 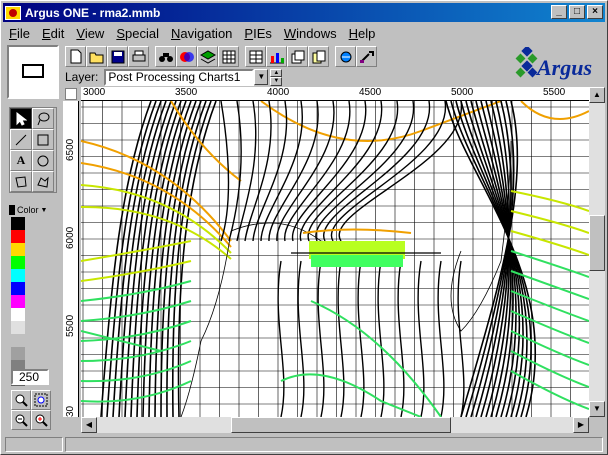 What do you see at coordinates (13, 12) in the screenshot?
I see `app-icon` at bounding box center [13, 12].